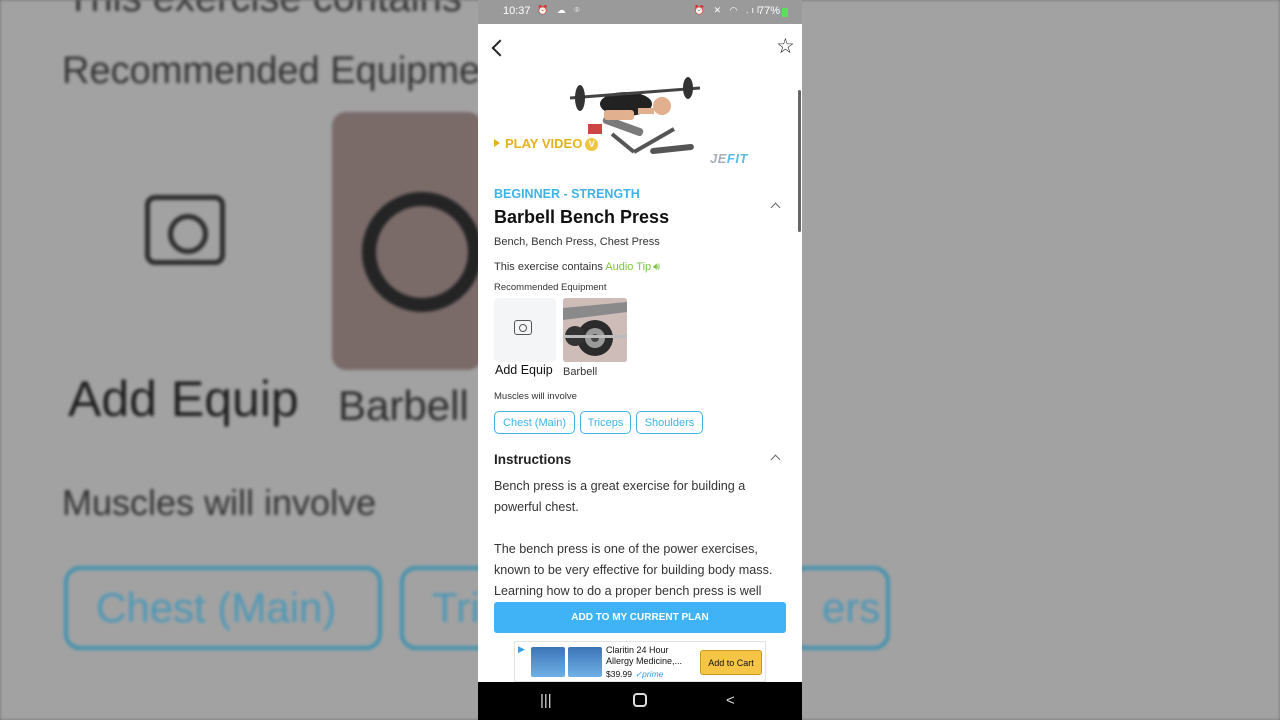 The width and height of the screenshot is (1280, 720). I want to click on camera-add-icon, so click(523, 327).